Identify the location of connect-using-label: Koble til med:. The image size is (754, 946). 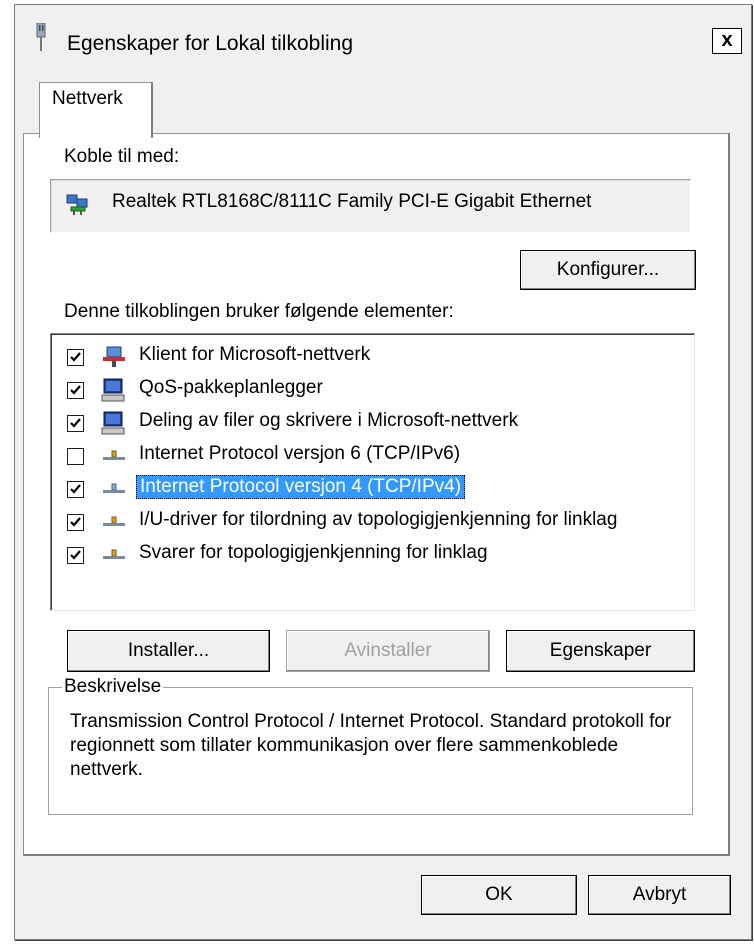
(122, 156).